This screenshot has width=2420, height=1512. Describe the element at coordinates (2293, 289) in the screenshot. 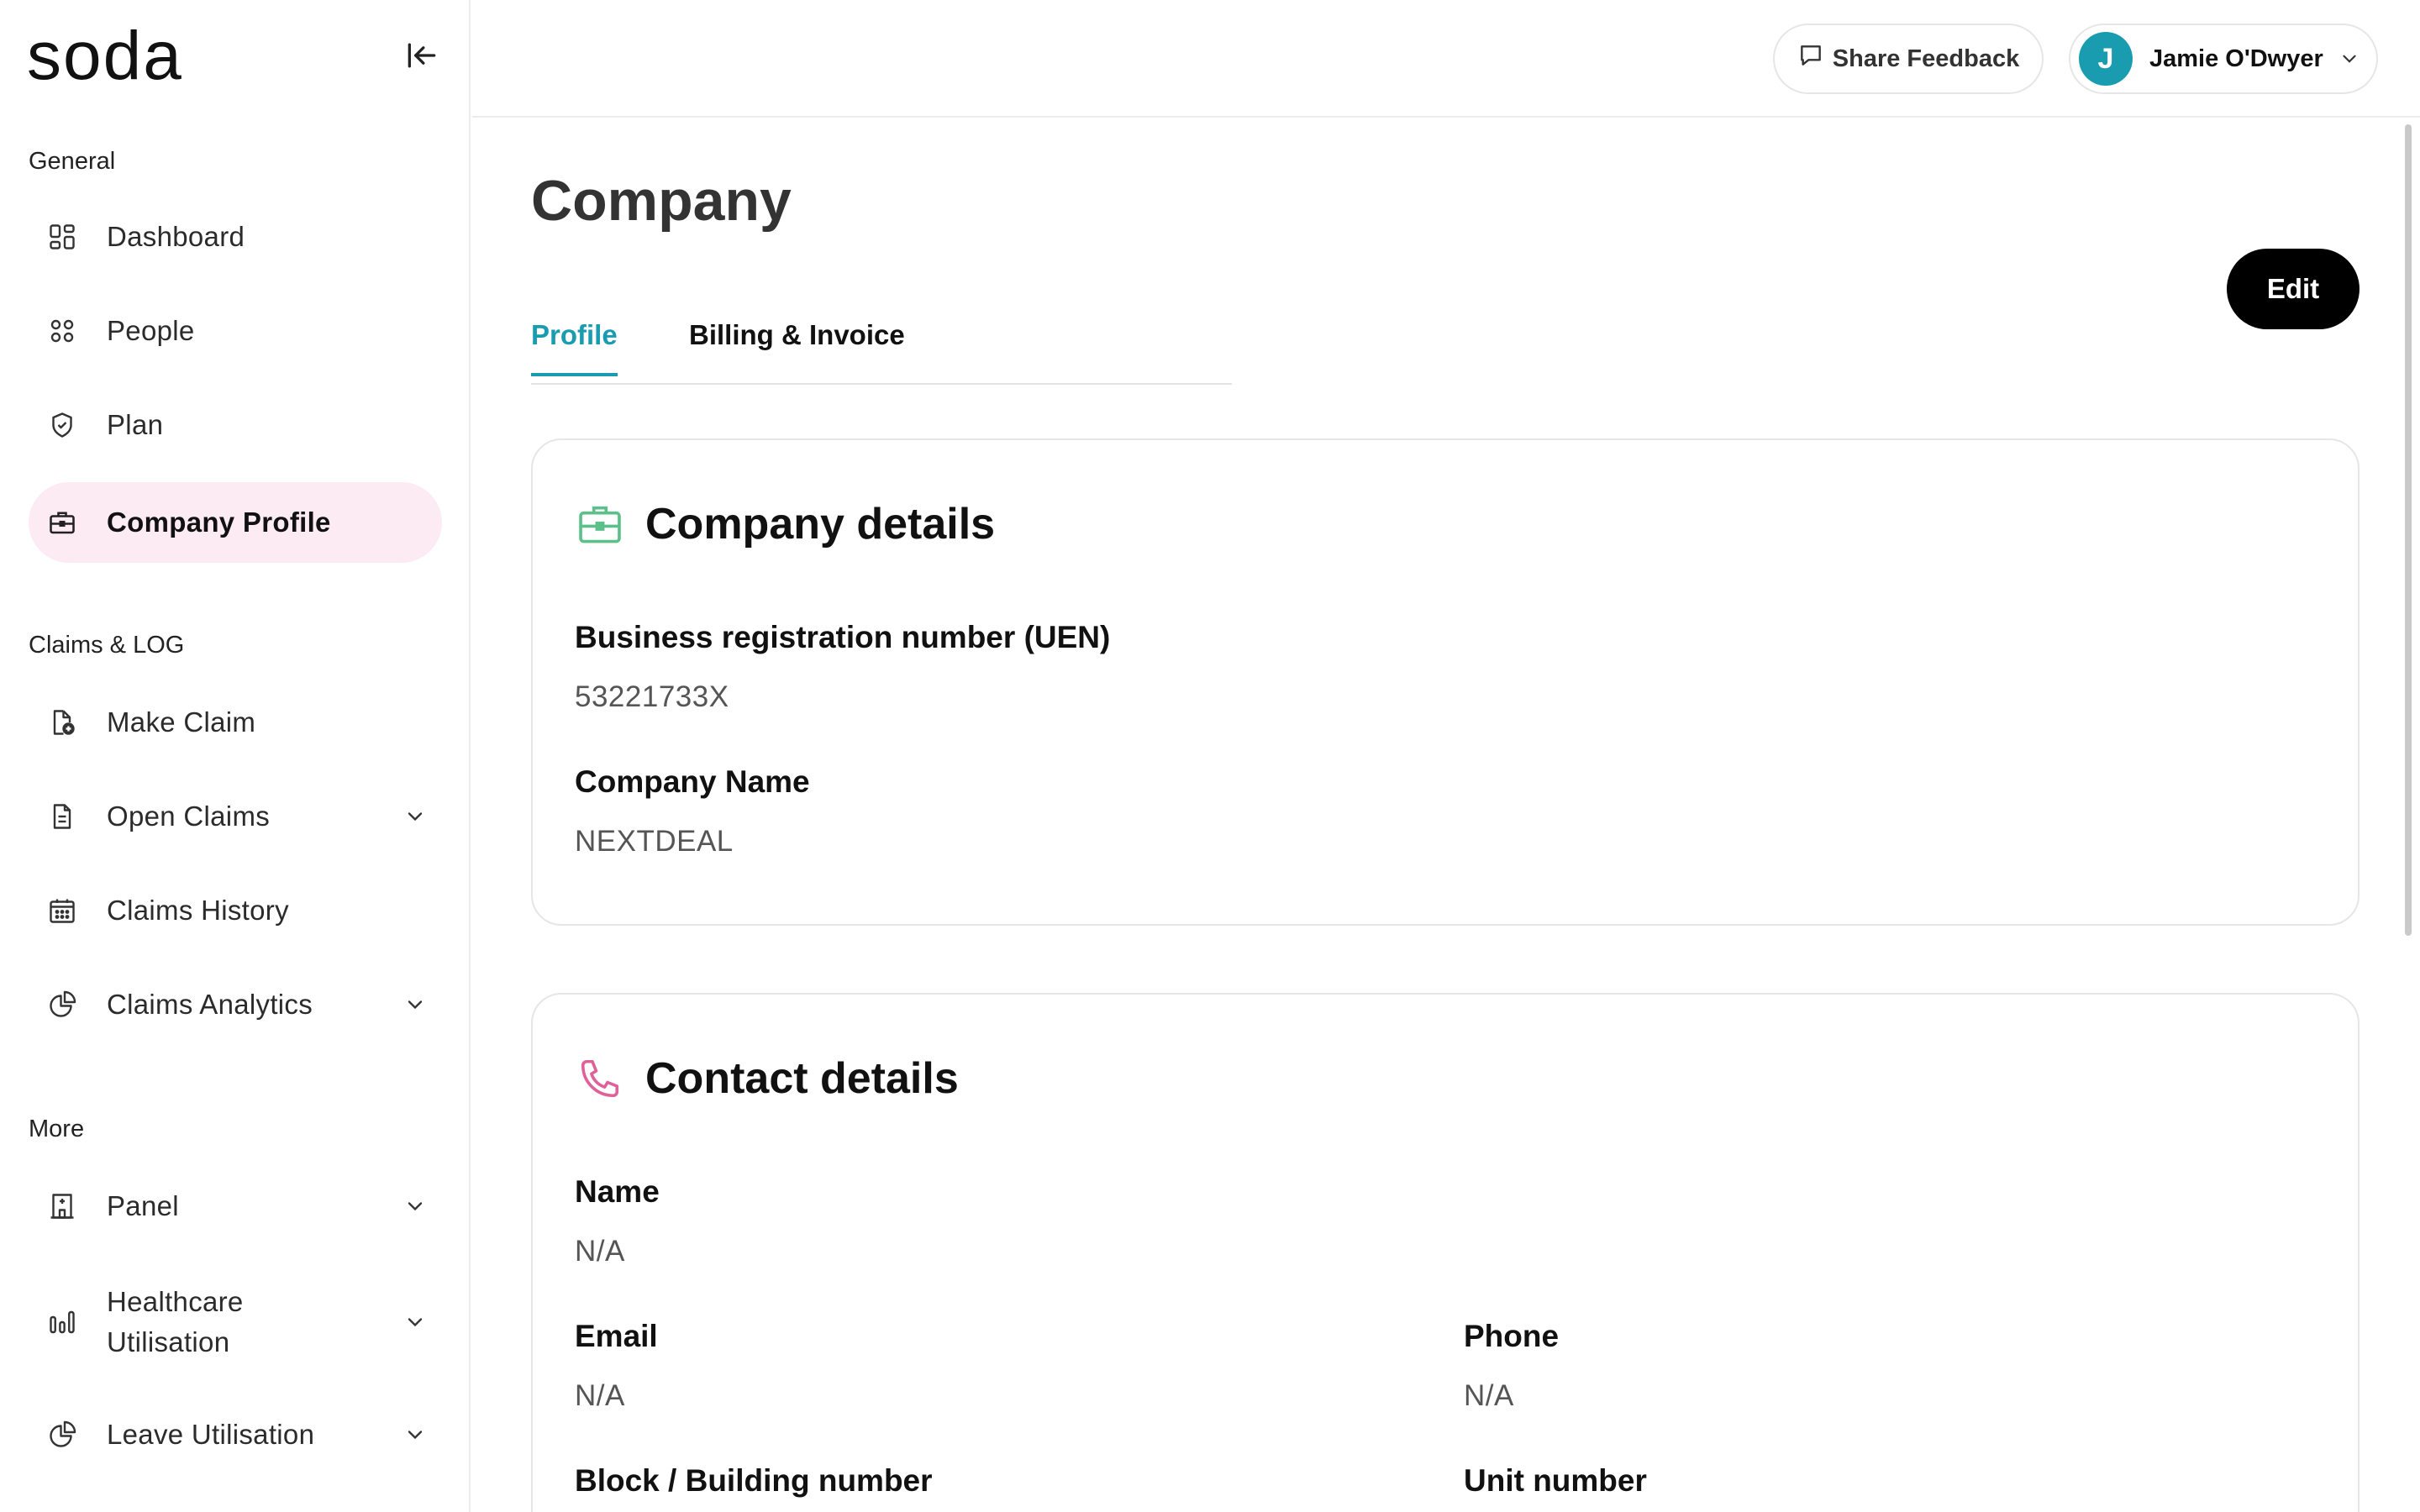

I see `edit-button: Edit` at that location.